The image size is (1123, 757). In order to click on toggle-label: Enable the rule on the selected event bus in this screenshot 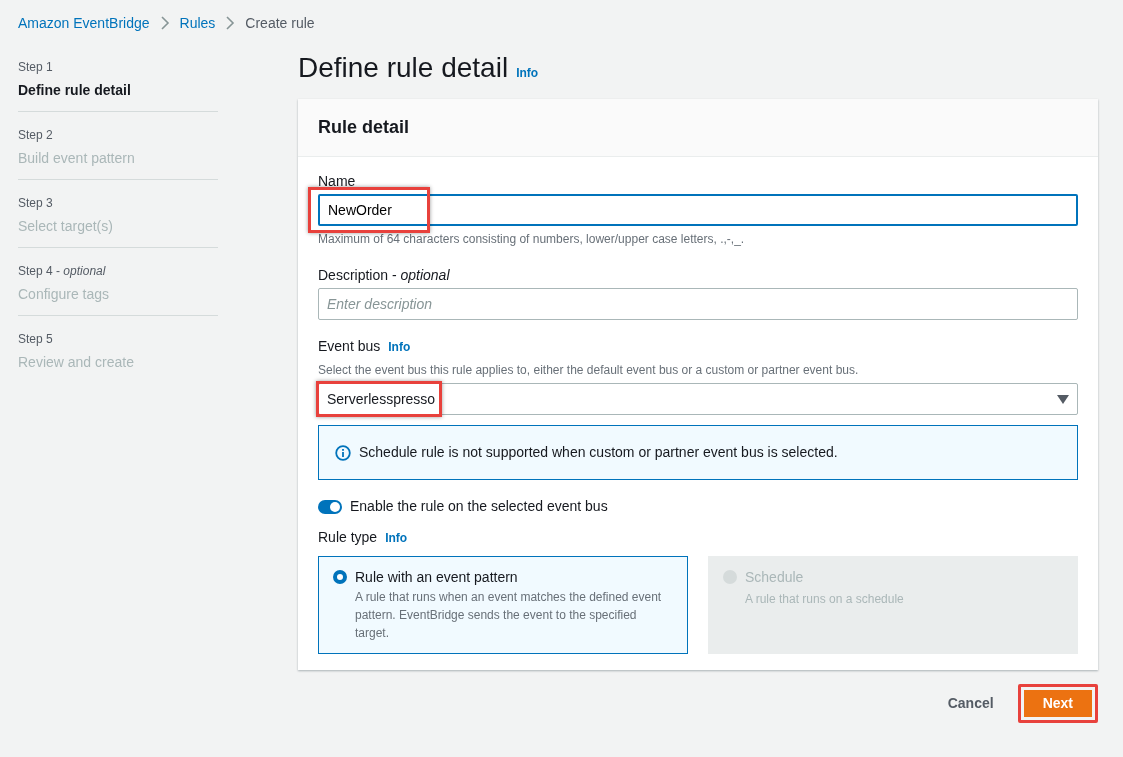, I will do `click(479, 507)`.